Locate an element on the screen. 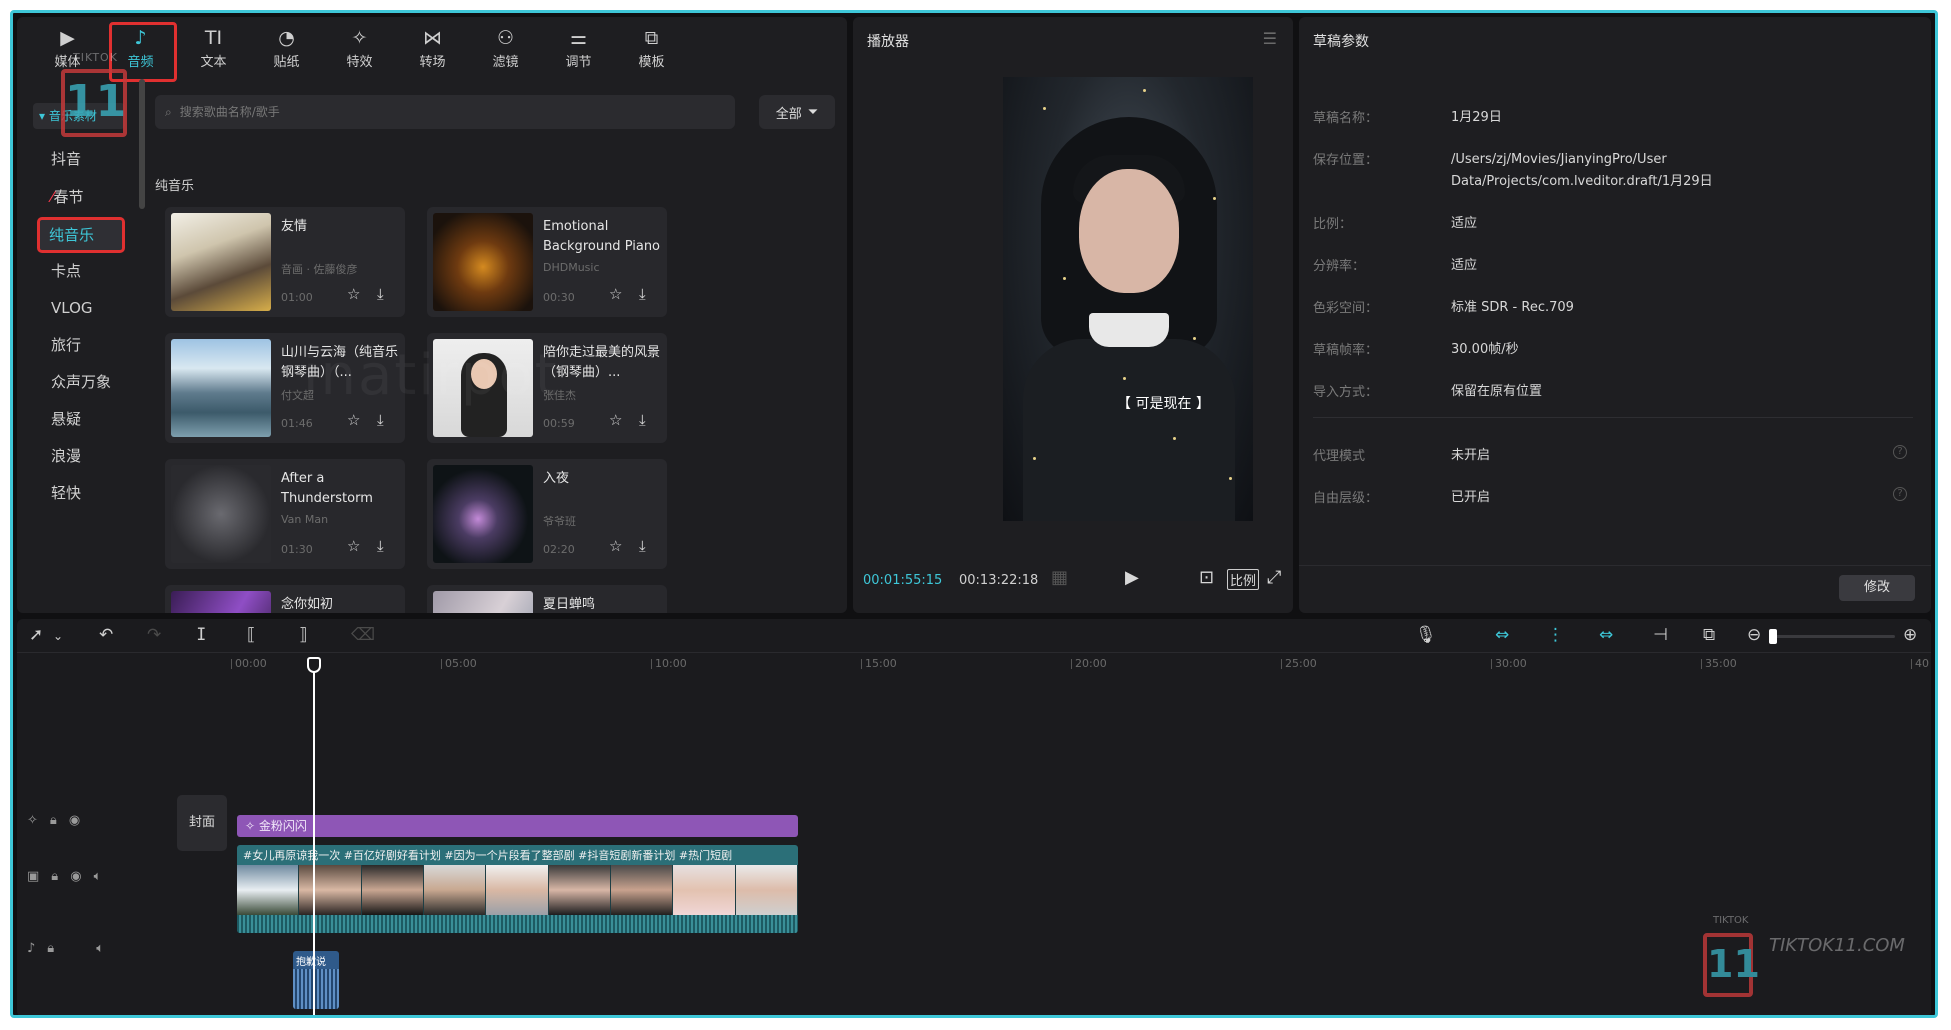 The image size is (1951, 1030). sidebar-scrollbar is located at coordinates (142, 144).